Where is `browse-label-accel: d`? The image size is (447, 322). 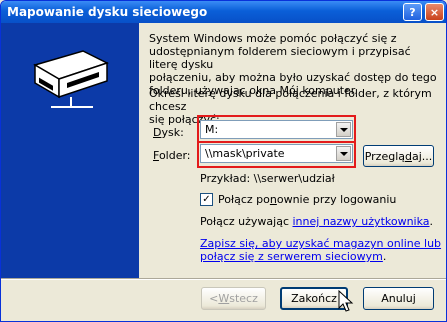
browse-label-accel: d is located at coordinates (408, 156).